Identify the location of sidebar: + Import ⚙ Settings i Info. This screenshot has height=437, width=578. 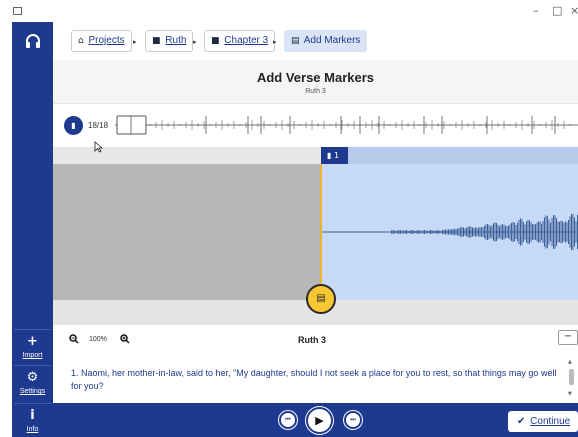
(32, 229).